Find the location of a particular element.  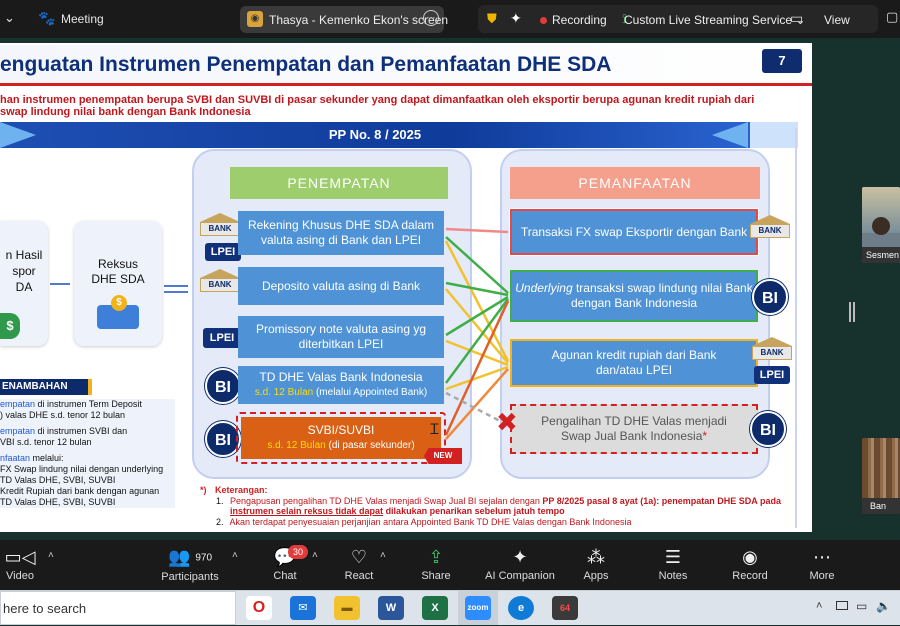

meeting-label: Meeting is located at coordinates (82, 19).